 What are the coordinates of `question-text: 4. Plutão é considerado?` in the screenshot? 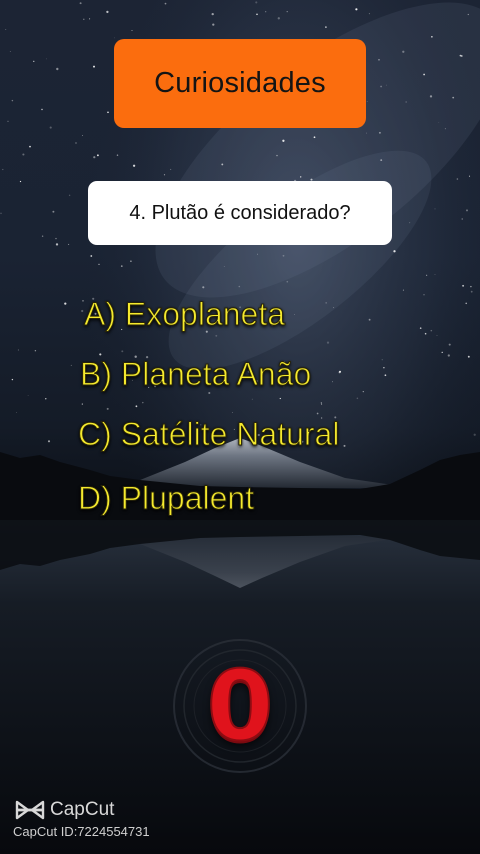 It's located at (240, 212).